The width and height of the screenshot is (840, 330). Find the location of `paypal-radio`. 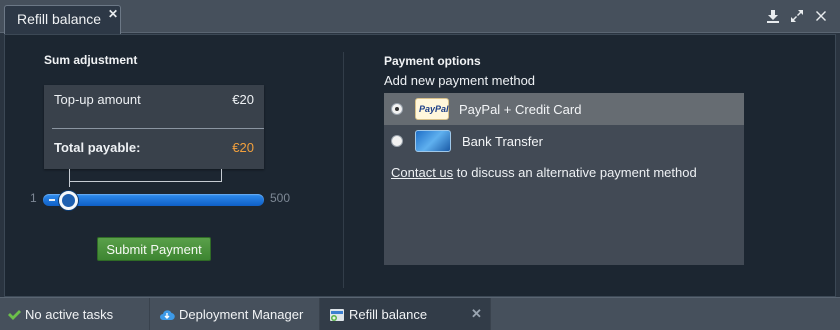

paypal-radio is located at coordinates (397, 109).